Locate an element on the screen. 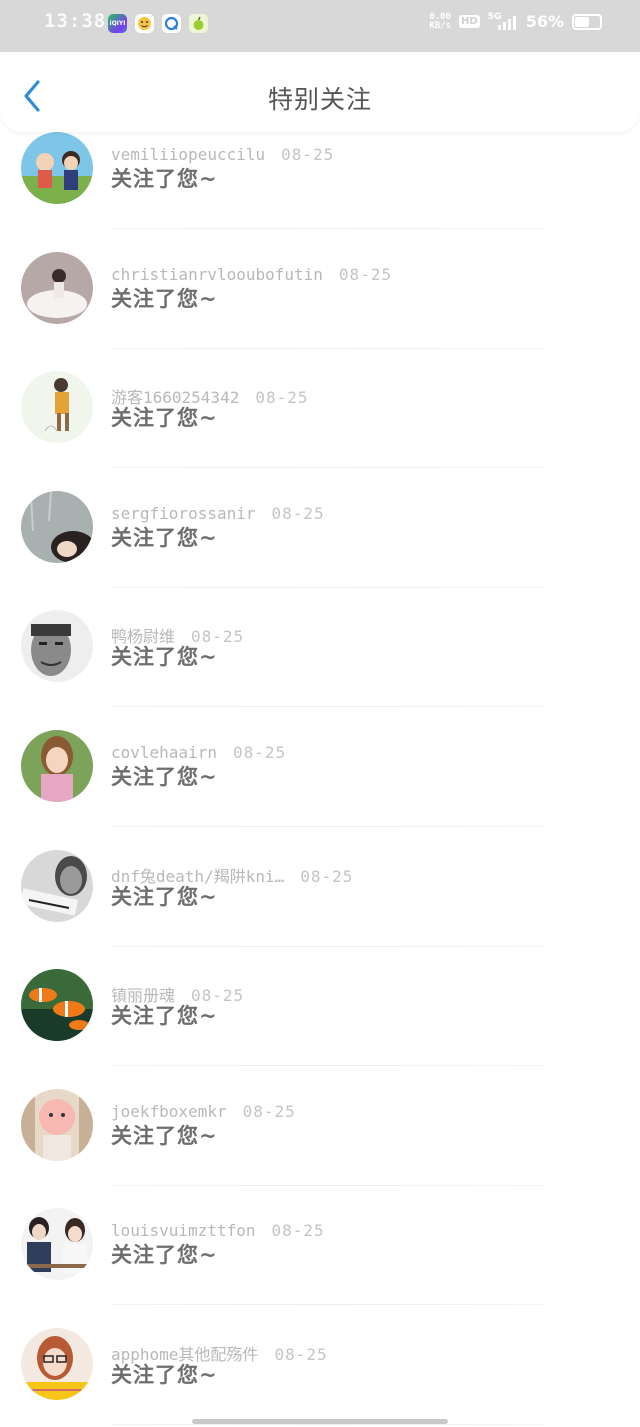 The height and width of the screenshot is (1427, 640). network-type: 5G is located at coordinates (494, 16).